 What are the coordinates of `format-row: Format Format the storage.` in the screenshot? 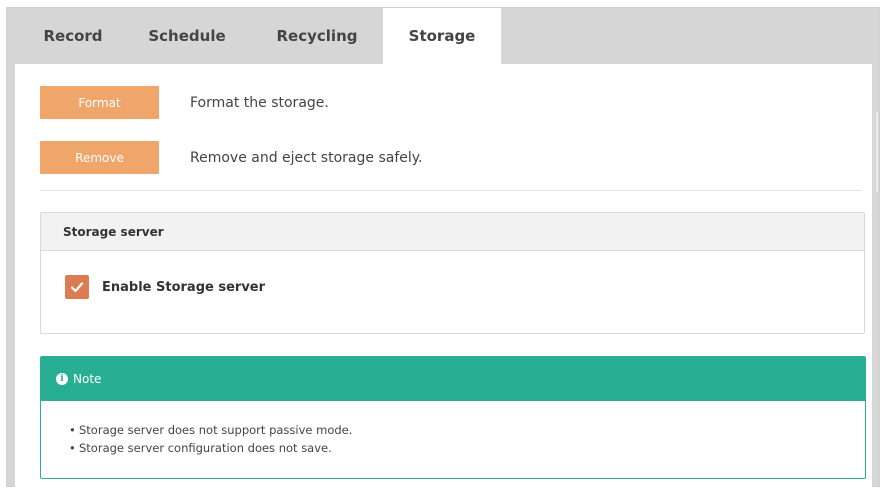 It's located at (184, 102).